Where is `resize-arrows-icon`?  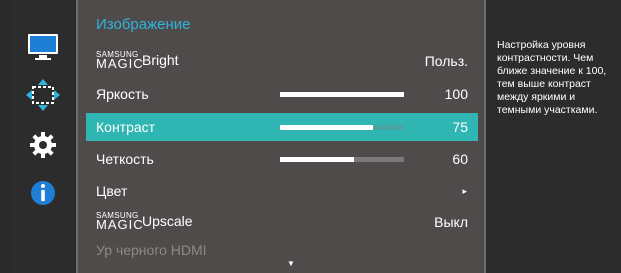 resize-arrows-icon is located at coordinates (43, 96).